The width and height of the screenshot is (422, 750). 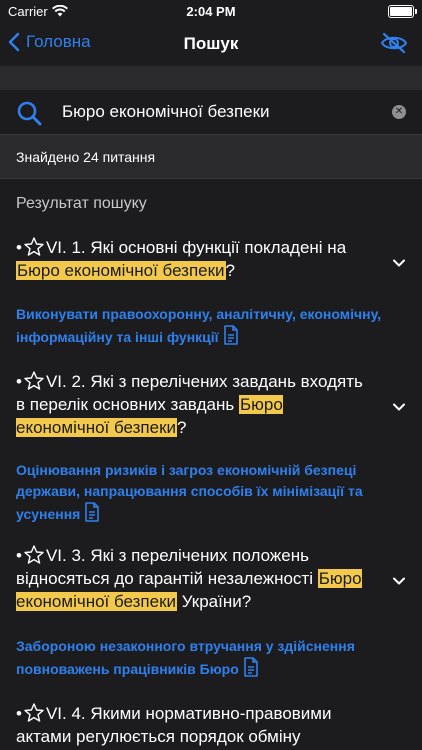 I want to click on navigation-bar: Головна Пошук, so click(x=211, y=44).